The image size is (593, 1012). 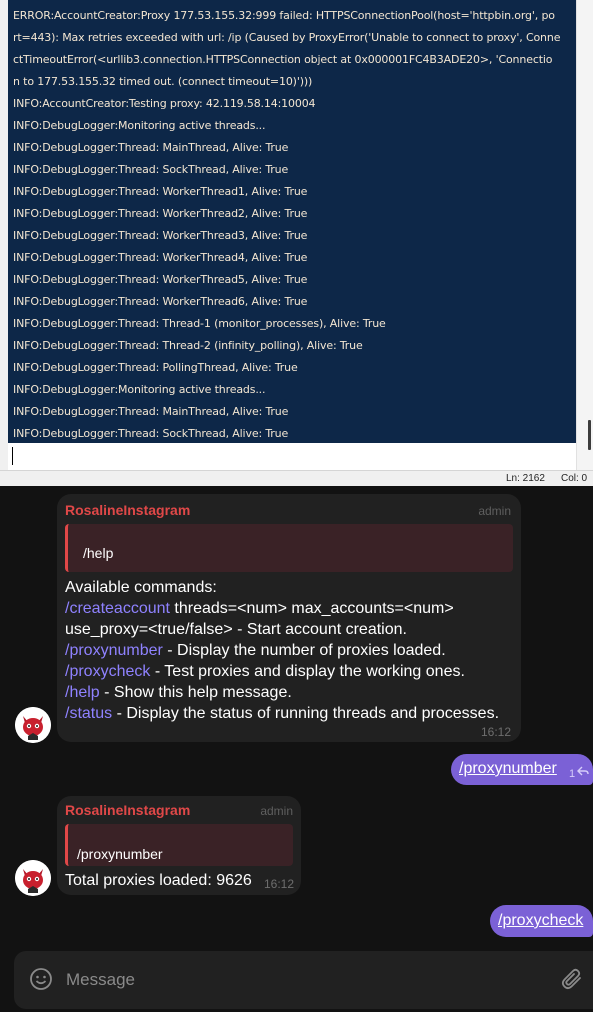 What do you see at coordinates (292, 456) in the screenshot?
I see `input-line` at bounding box center [292, 456].